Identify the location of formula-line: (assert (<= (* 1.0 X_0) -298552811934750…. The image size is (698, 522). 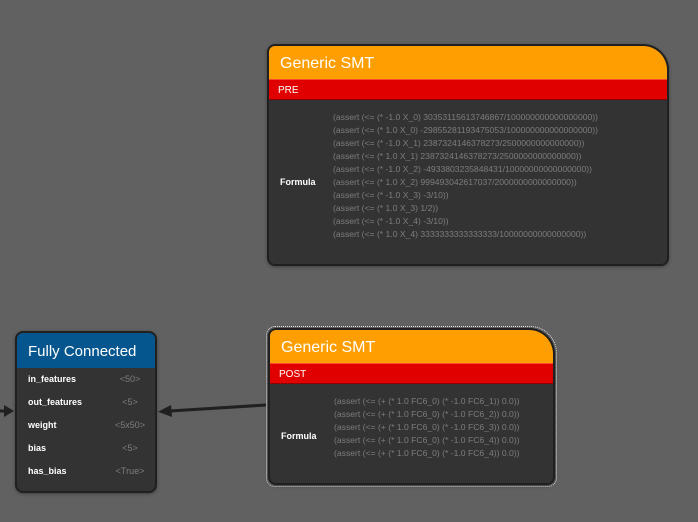
(466, 130).